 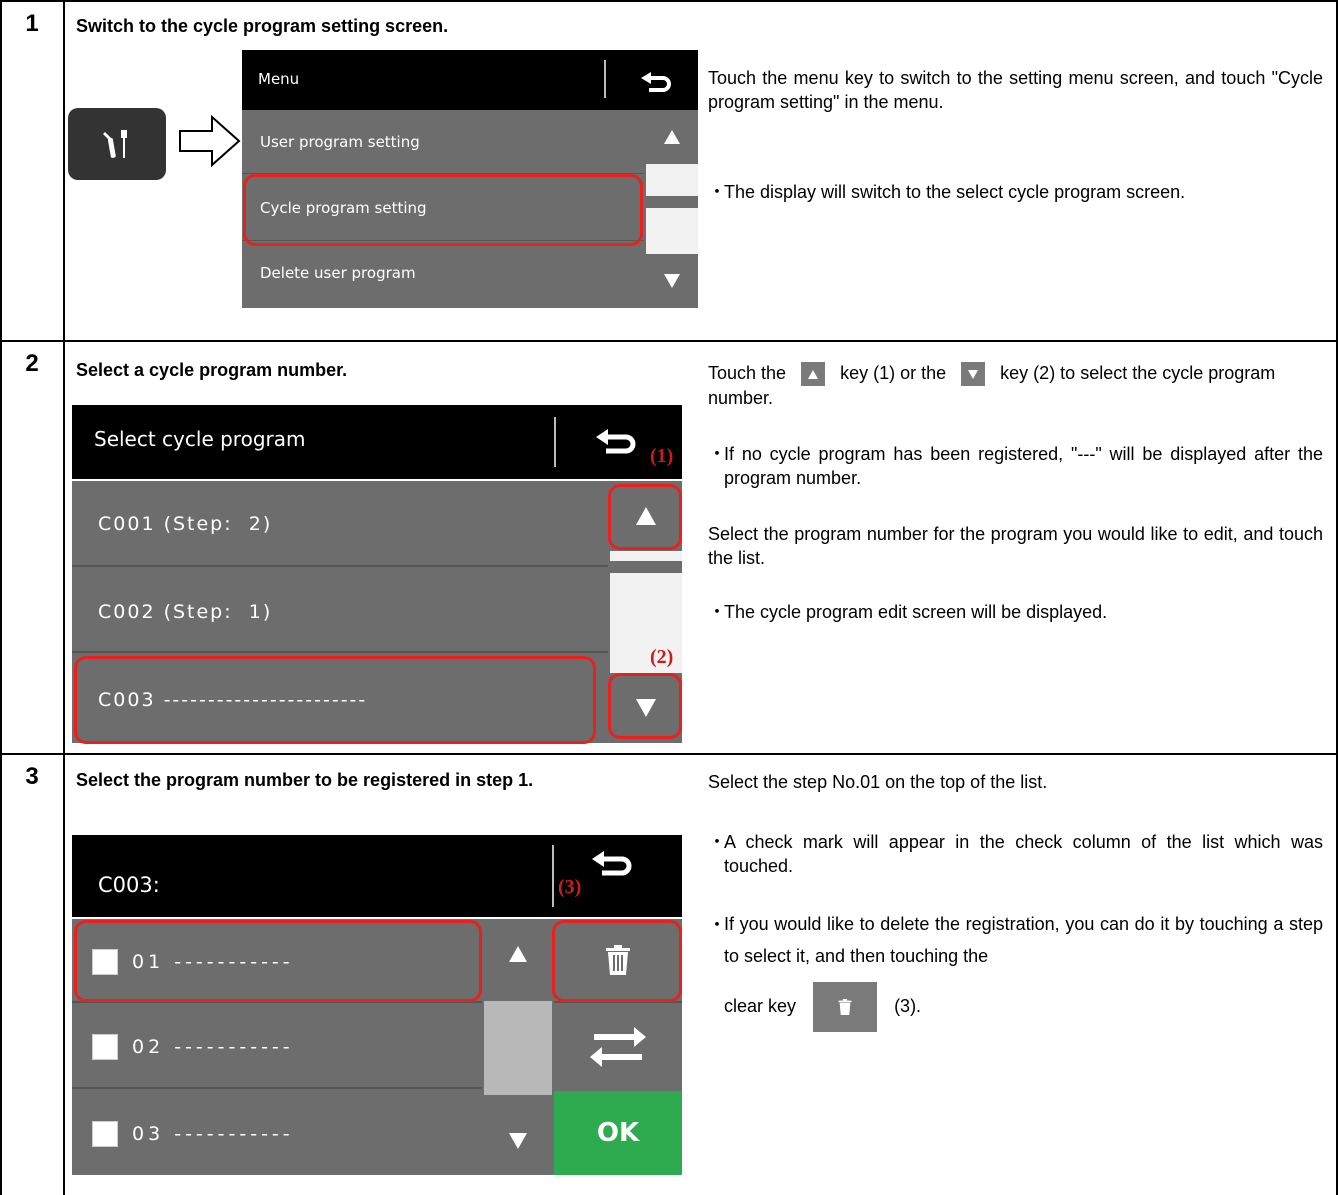 I want to click on menu-item-user-program-setting: User program setting, so click(x=443, y=142).